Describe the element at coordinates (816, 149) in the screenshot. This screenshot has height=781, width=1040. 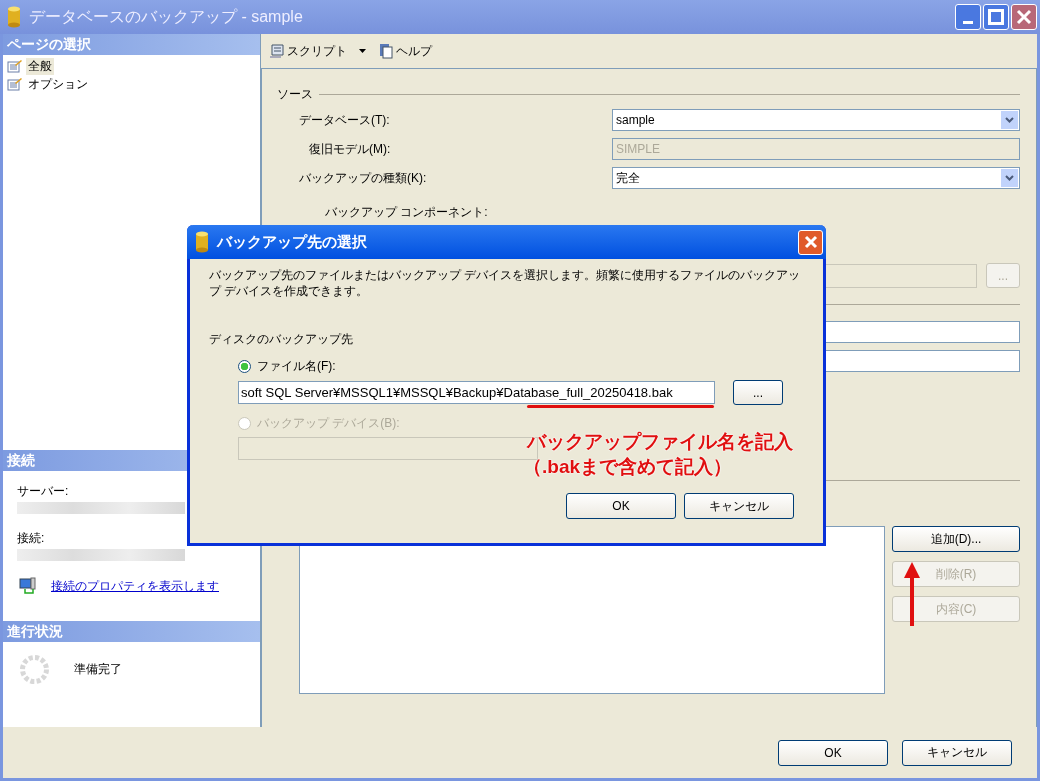
I see `readonly-field: SIMPLE` at that location.